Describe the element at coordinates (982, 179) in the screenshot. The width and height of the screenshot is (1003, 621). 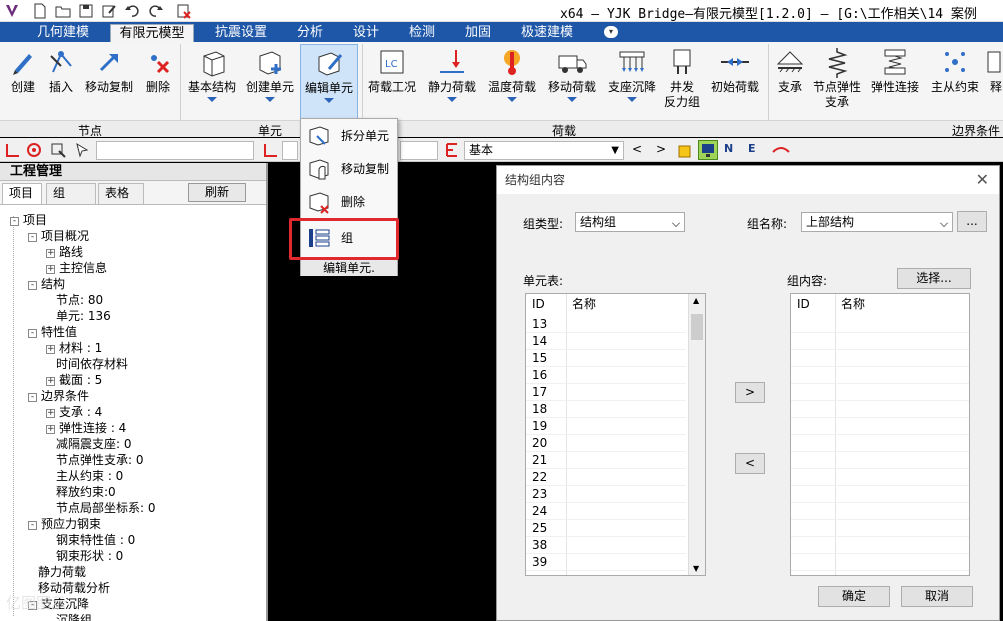
I see `close-icon: ✕` at that location.